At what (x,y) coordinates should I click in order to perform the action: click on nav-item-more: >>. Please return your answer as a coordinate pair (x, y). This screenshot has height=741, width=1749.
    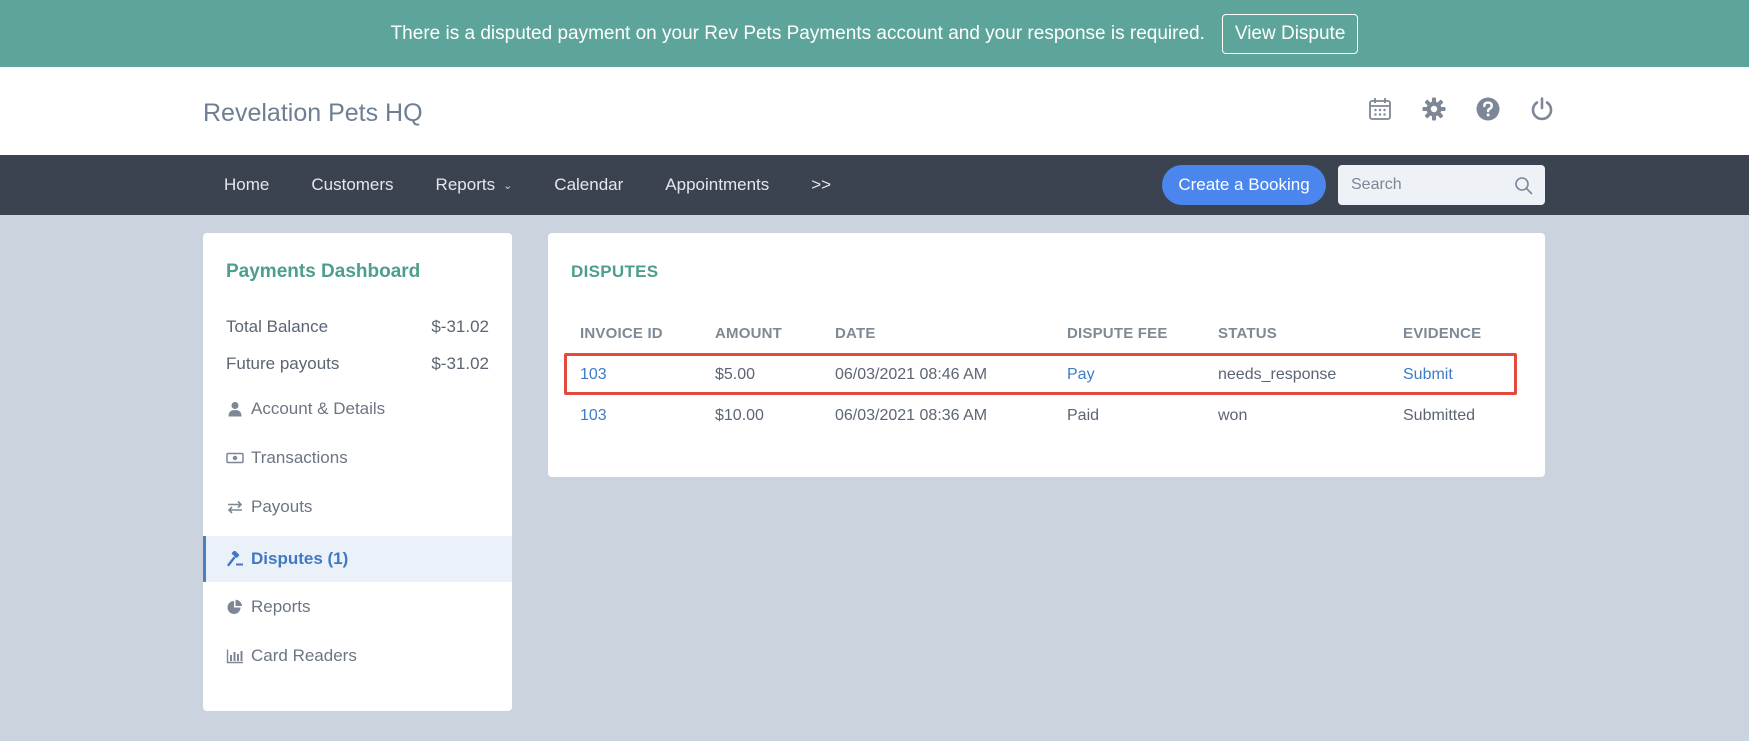
    Looking at the image, I should click on (821, 185).